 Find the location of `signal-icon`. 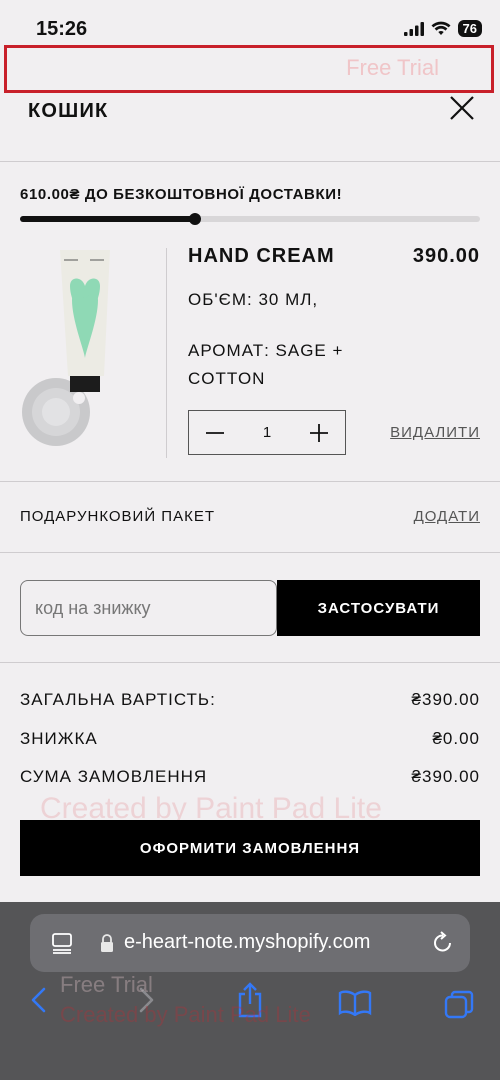

signal-icon is located at coordinates (413, 28).